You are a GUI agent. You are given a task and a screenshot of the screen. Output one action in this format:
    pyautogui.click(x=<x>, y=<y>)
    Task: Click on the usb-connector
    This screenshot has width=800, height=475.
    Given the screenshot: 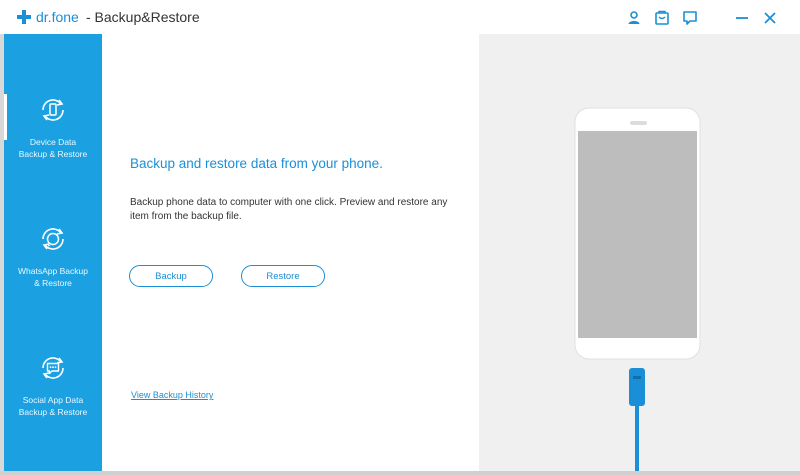 What is the action you would take?
    pyautogui.click(x=637, y=387)
    